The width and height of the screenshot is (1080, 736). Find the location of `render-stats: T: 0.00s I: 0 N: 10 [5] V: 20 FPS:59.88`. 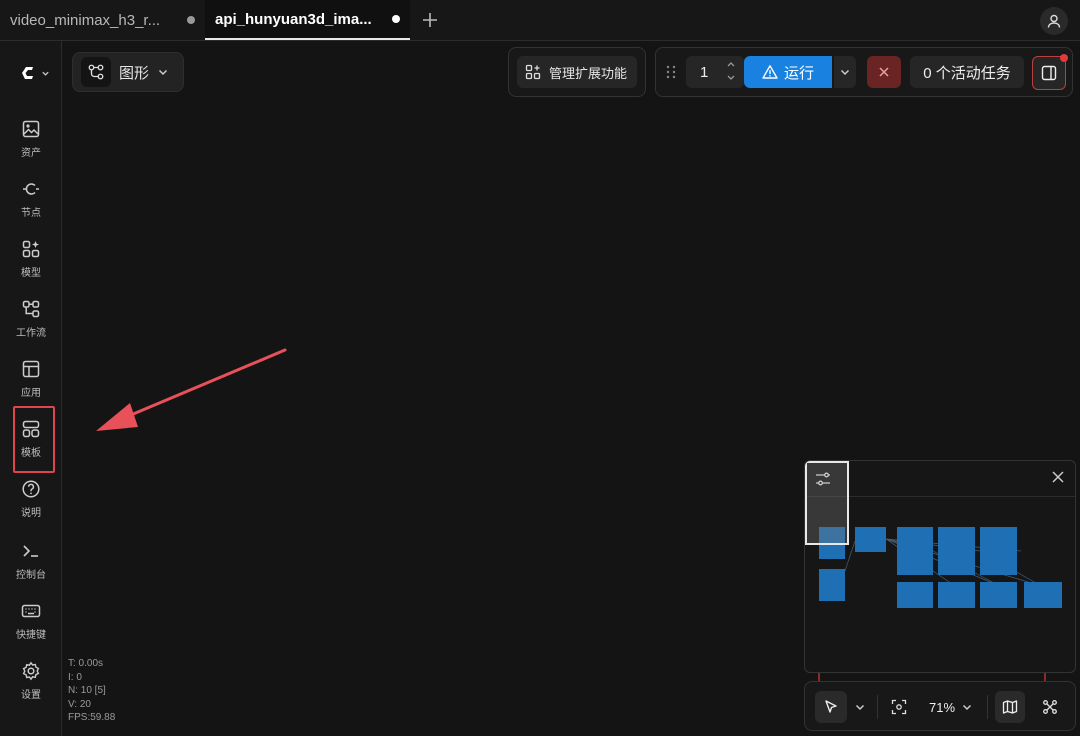

render-stats: T: 0.00s I: 0 N: 10 [5] V: 20 FPS:59.88 is located at coordinates (91, 691).